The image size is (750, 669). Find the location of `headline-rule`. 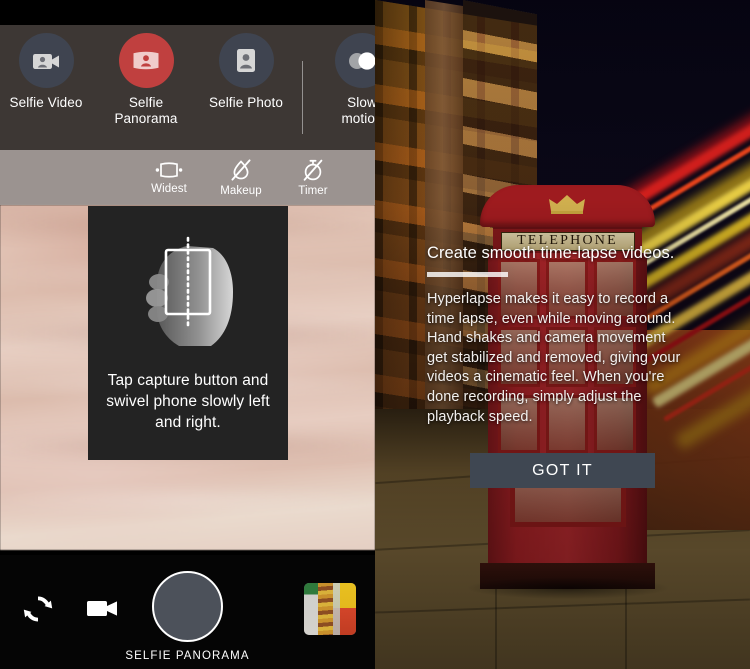

headline-rule is located at coordinates (467, 274).